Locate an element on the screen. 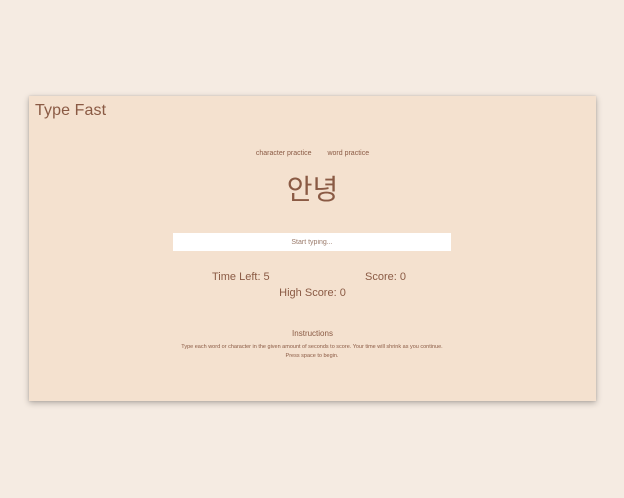 Image resolution: width=624 pixels, height=498 pixels. time-left: Time Left: 5 is located at coordinates (241, 277).